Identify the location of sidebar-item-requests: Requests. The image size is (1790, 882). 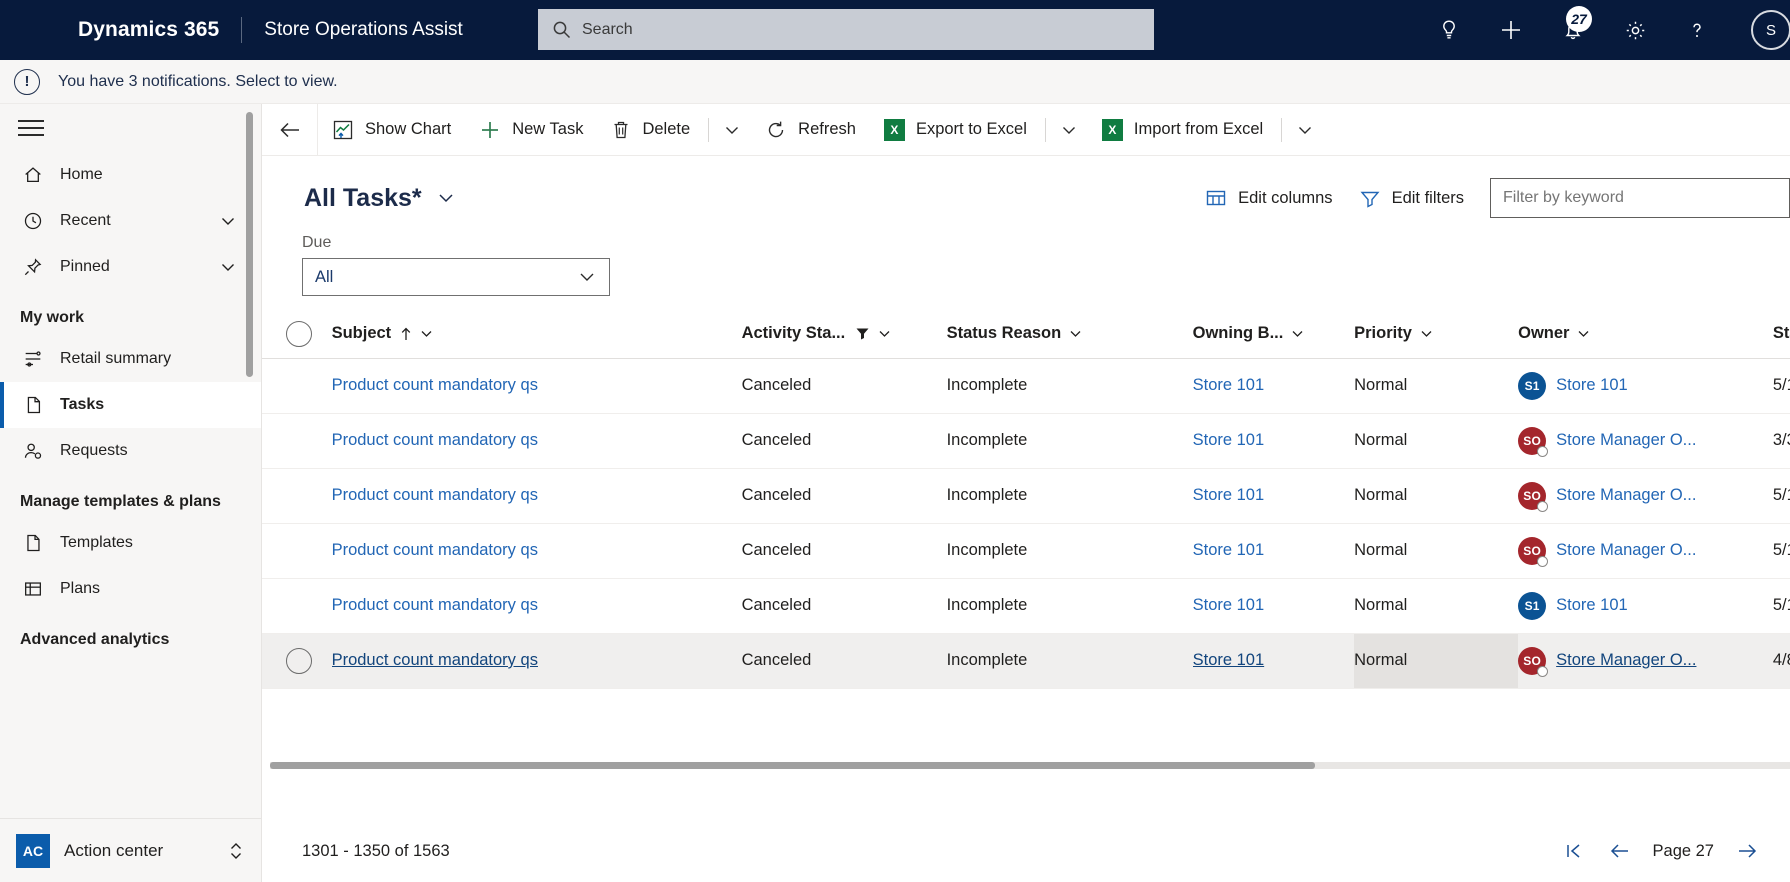
(130, 451).